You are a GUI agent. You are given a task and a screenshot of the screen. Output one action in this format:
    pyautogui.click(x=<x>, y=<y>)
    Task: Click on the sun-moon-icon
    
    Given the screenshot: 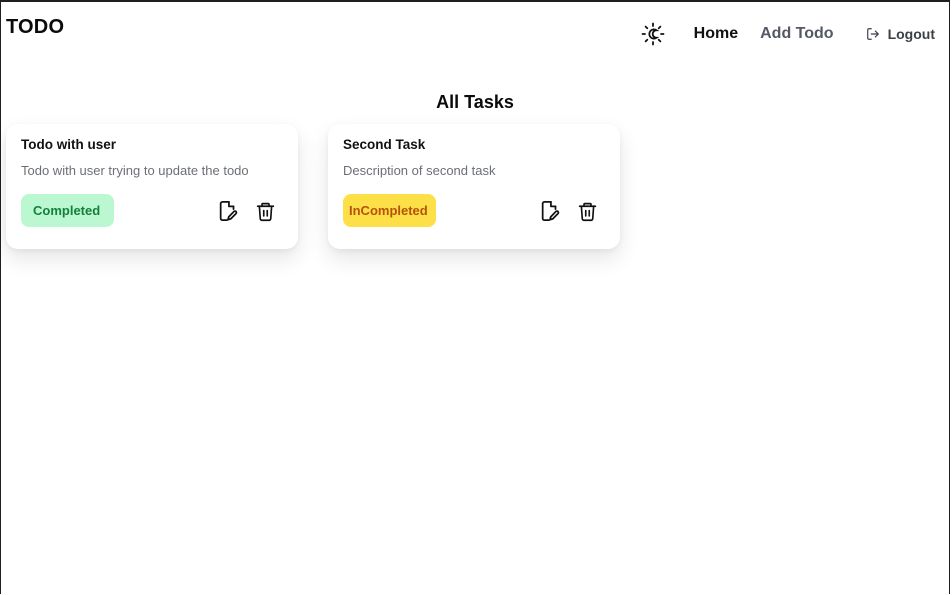 What is the action you would take?
    pyautogui.click(x=653, y=34)
    